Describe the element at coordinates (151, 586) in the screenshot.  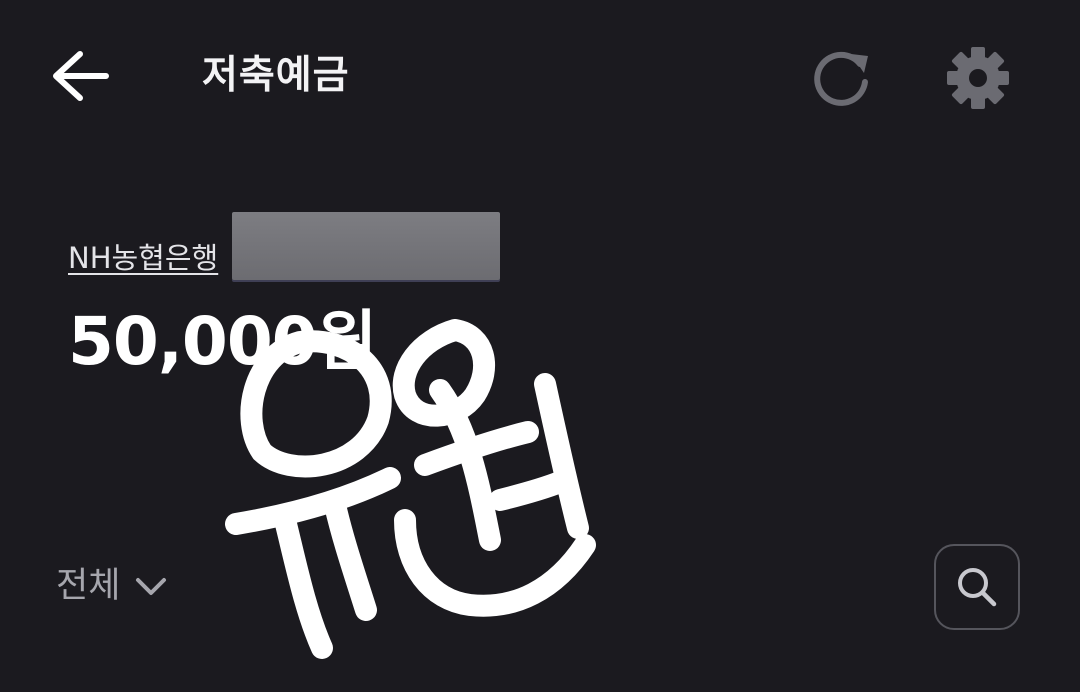
I see `chevron-down-icon` at that location.